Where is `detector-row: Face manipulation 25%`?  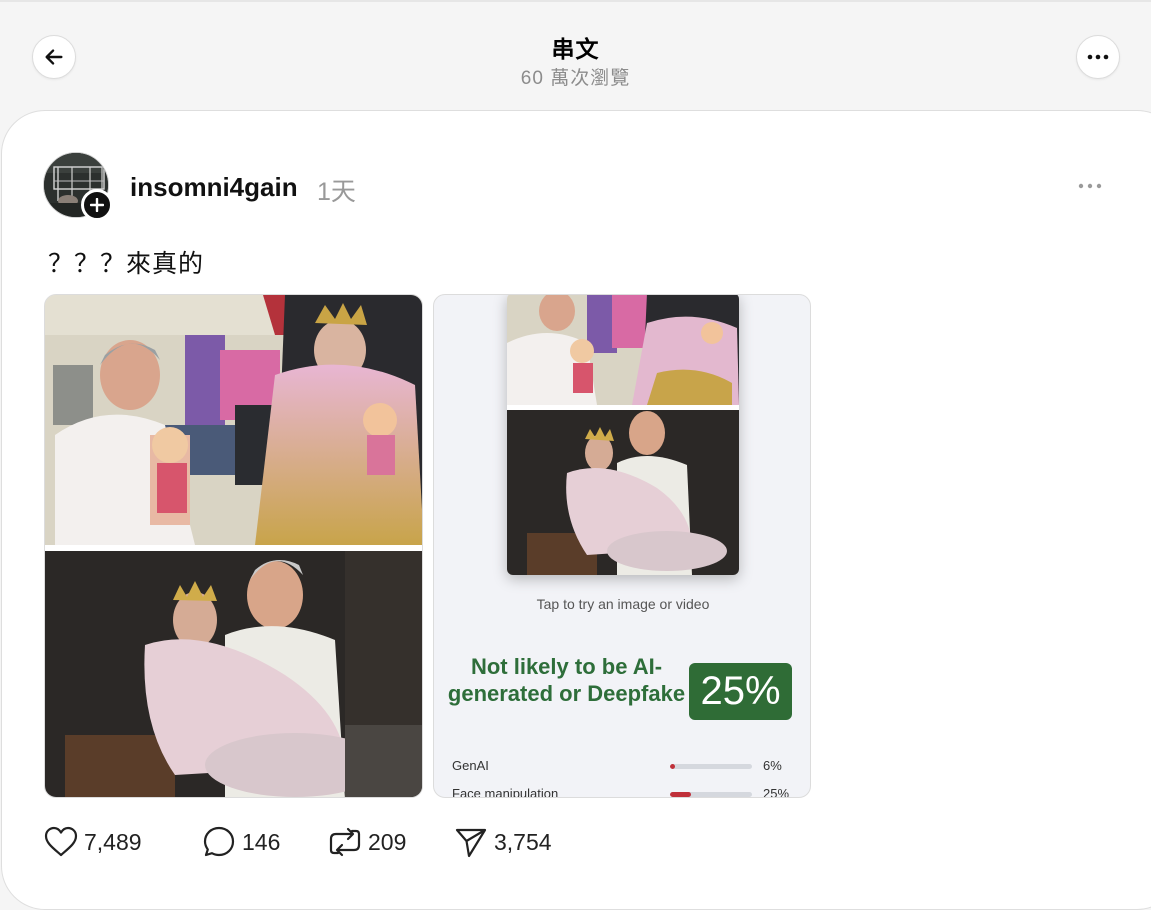 detector-row: Face manipulation 25% is located at coordinates (624, 792).